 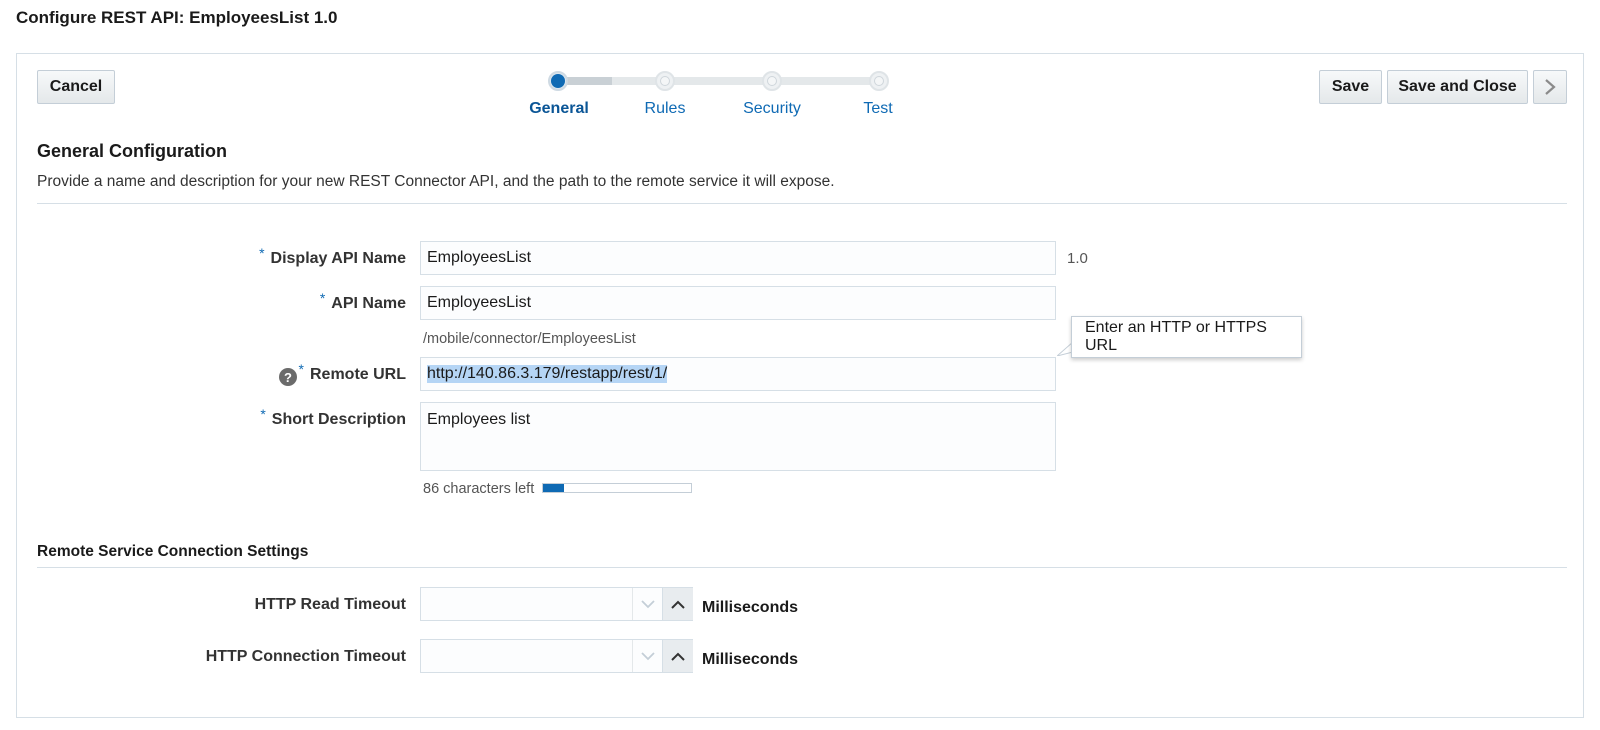 I want to click on remote-url-label: * Remote URL, so click(x=352, y=372).